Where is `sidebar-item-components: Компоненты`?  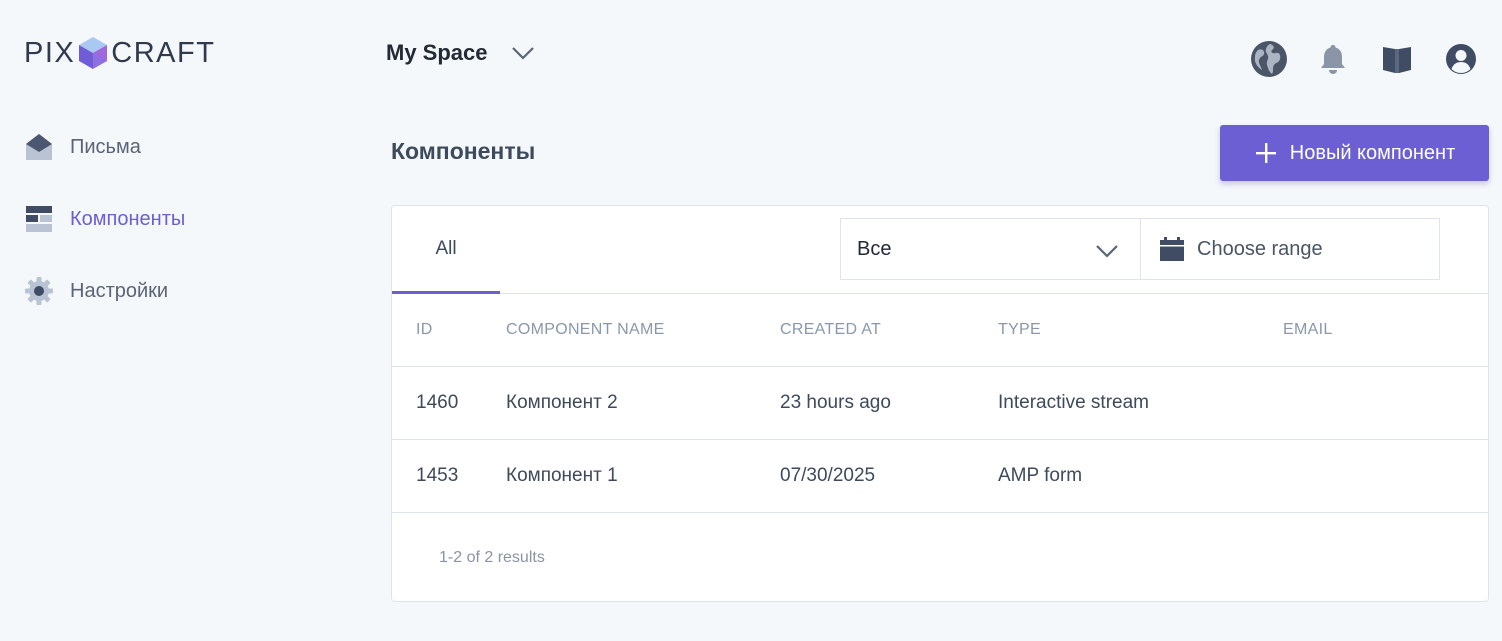
sidebar-item-components: Компоненты is located at coordinates (174, 219).